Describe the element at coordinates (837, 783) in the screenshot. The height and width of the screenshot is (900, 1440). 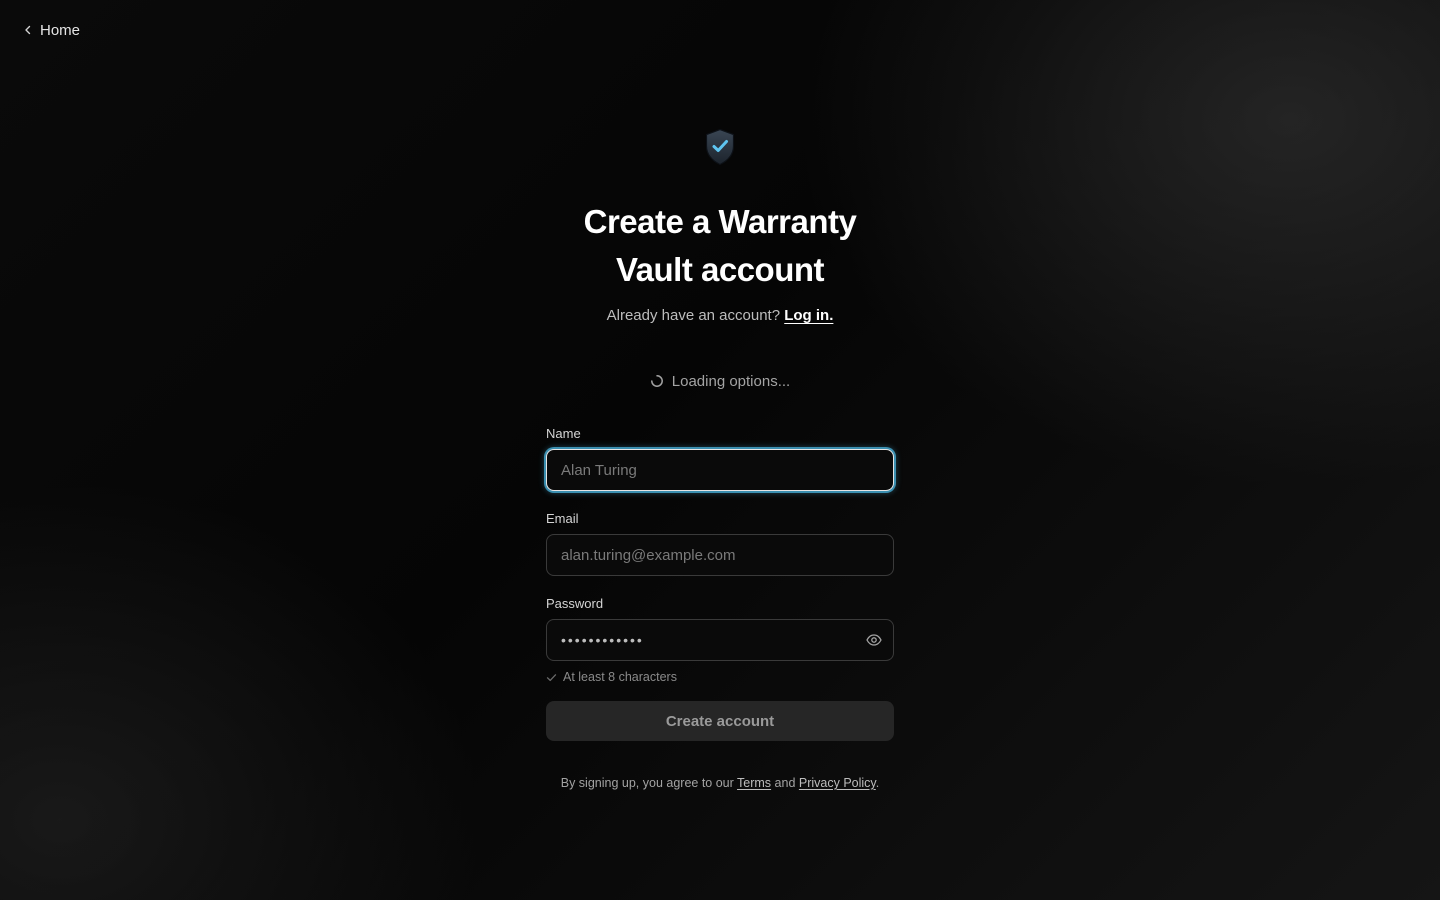
I see `privacy-policy-link: Privacy Policy` at that location.